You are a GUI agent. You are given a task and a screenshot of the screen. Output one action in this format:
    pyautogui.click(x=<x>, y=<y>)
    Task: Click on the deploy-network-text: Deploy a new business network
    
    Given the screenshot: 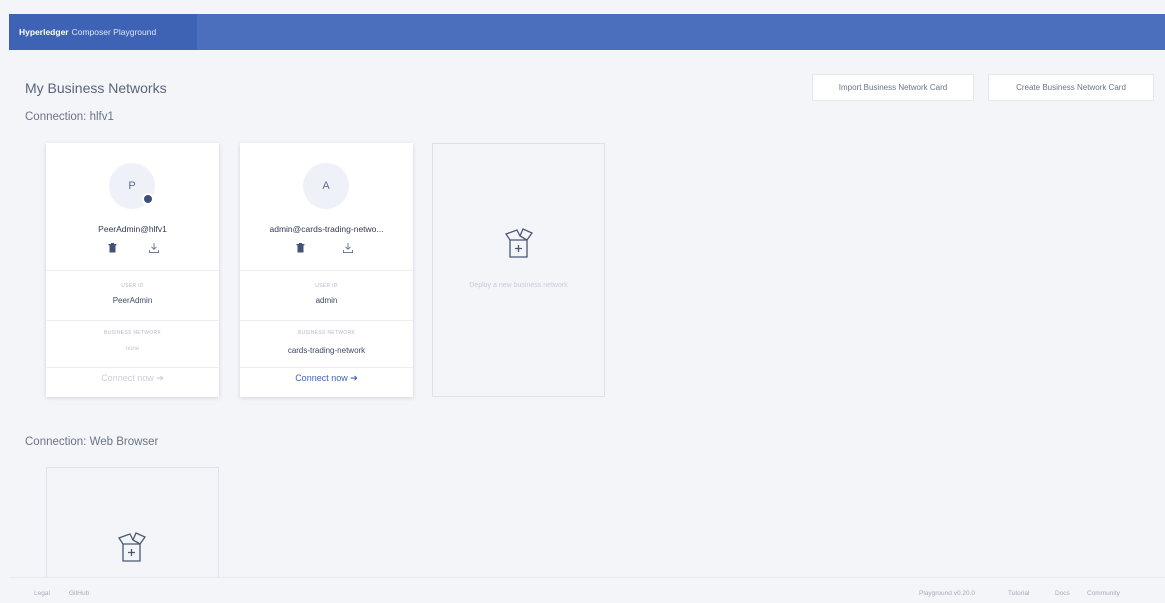 What is the action you would take?
    pyautogui.click(x=518, y=285)
    